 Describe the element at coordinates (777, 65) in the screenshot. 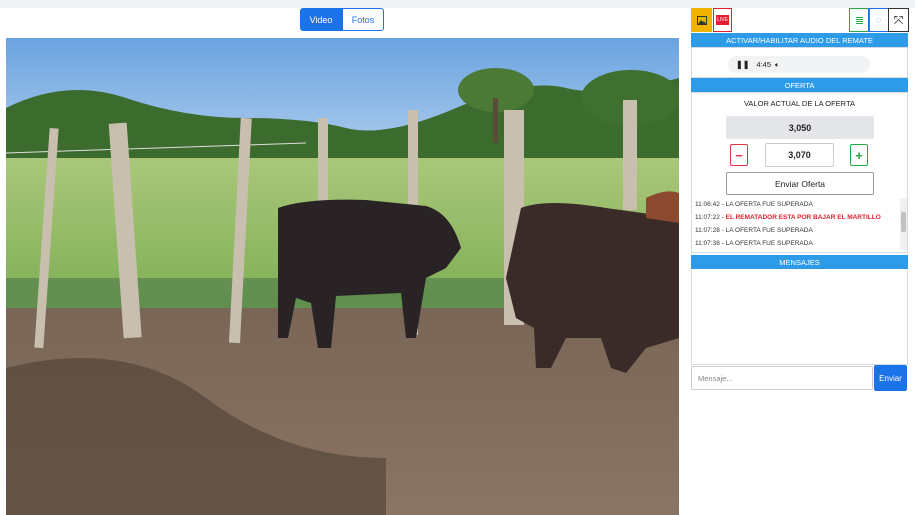

I see `volume-icon: 🔈︎` at that location.